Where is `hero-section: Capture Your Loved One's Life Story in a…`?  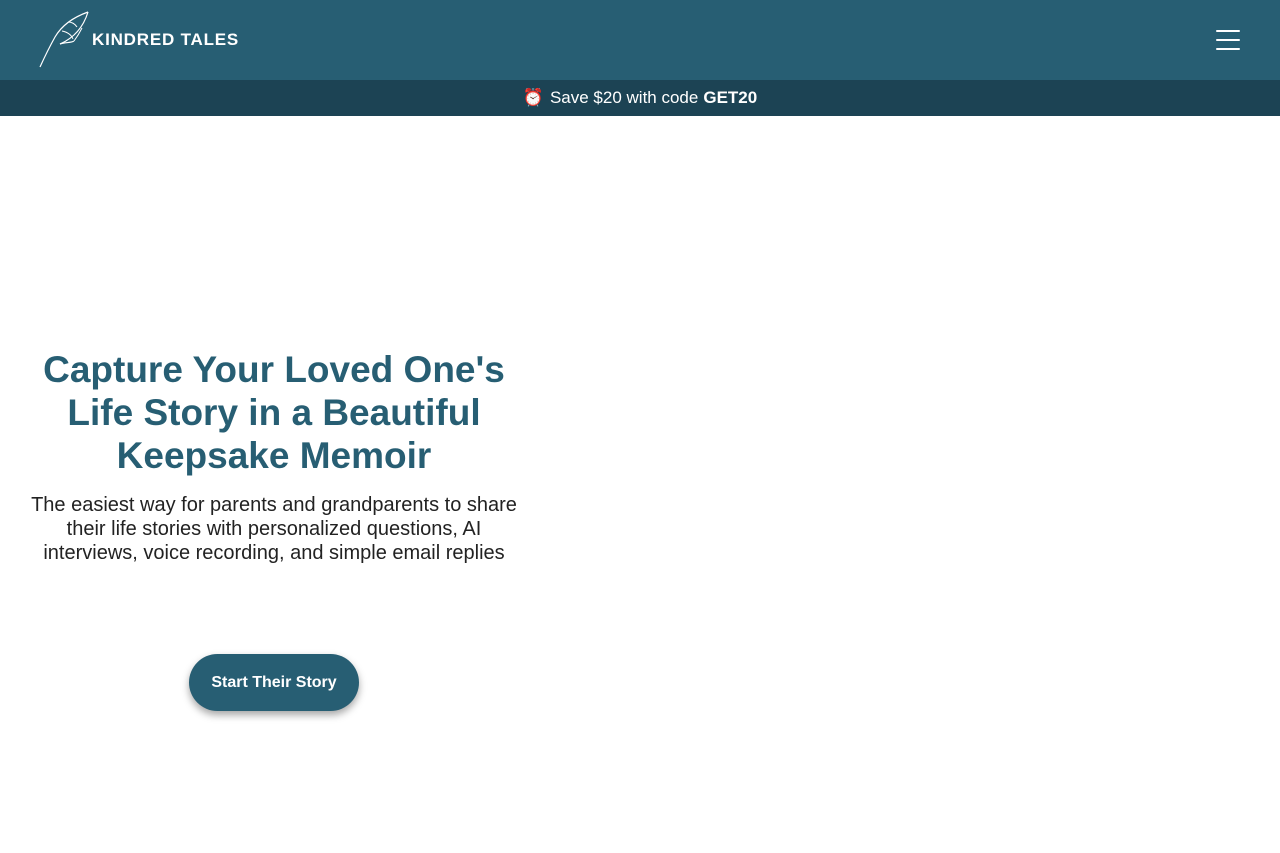
hero-section: Capture Your Loved One's Life Story in a… is located at coordinates (274, 456).